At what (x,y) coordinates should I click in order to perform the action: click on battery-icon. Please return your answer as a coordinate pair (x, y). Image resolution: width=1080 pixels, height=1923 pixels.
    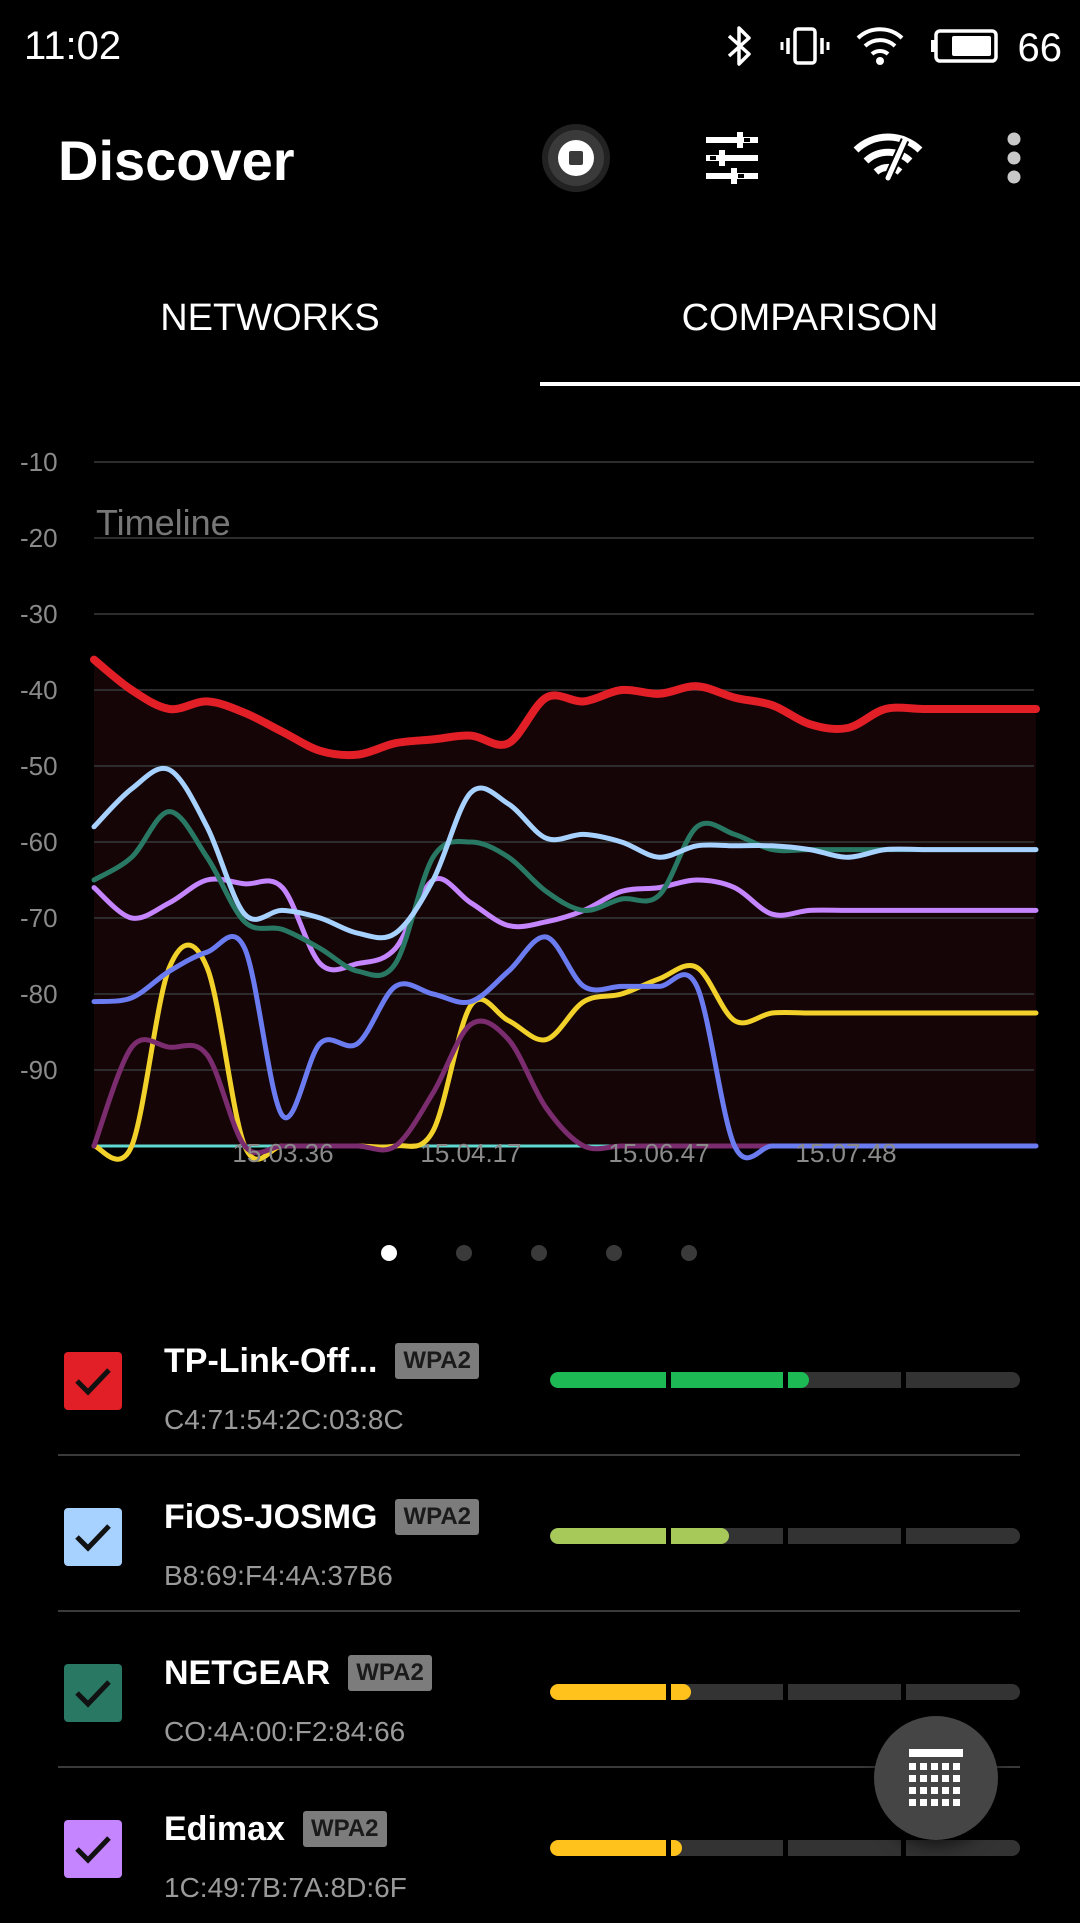
    Looking at the image, I should click on (964, 48).